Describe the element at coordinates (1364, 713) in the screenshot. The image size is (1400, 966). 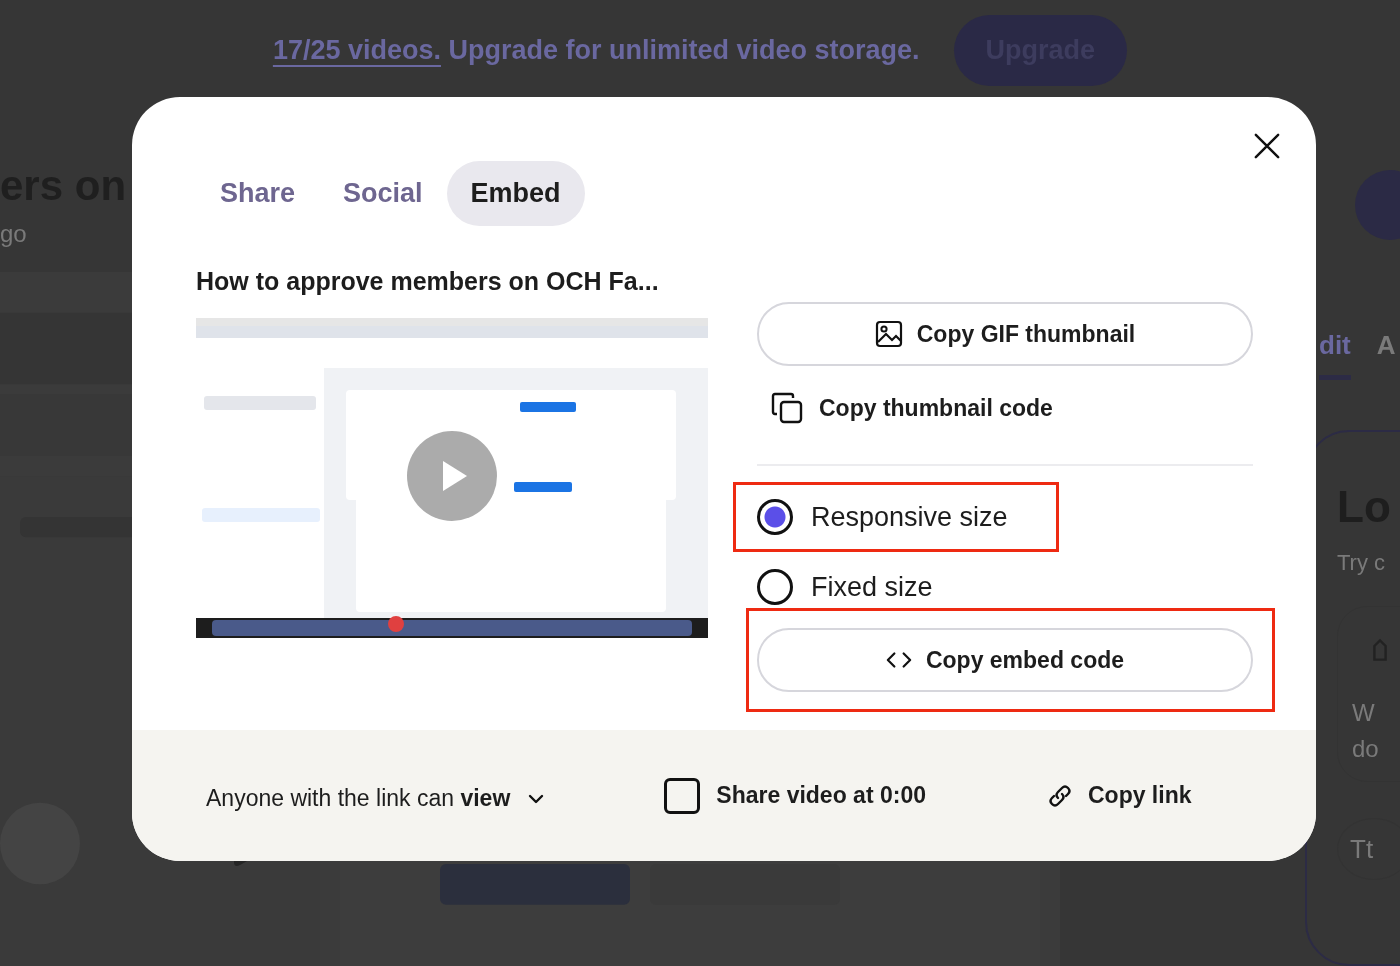
I see `option-text: W` at that location.